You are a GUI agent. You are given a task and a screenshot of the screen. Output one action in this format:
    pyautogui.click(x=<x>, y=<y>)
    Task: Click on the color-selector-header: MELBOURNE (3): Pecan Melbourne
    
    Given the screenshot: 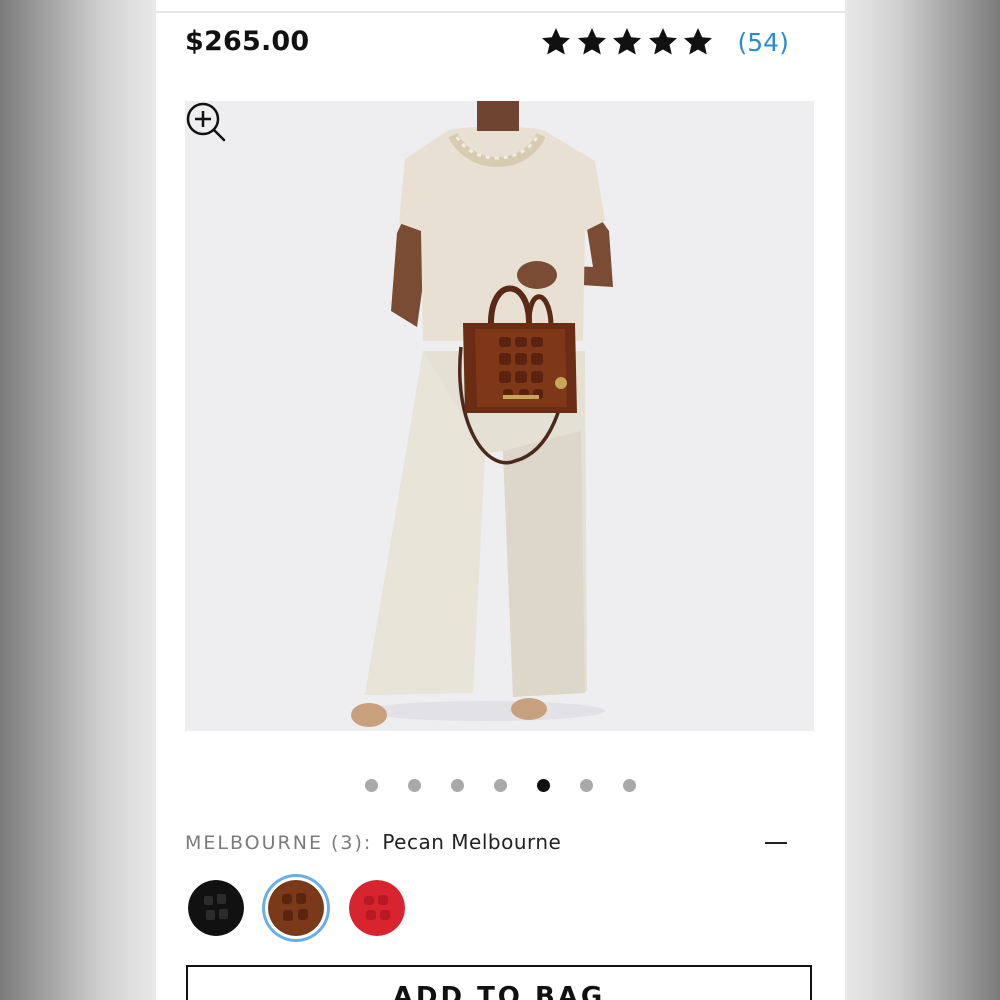 What is the action you would take?
    pyautogui.click(x=373, y=842)
    